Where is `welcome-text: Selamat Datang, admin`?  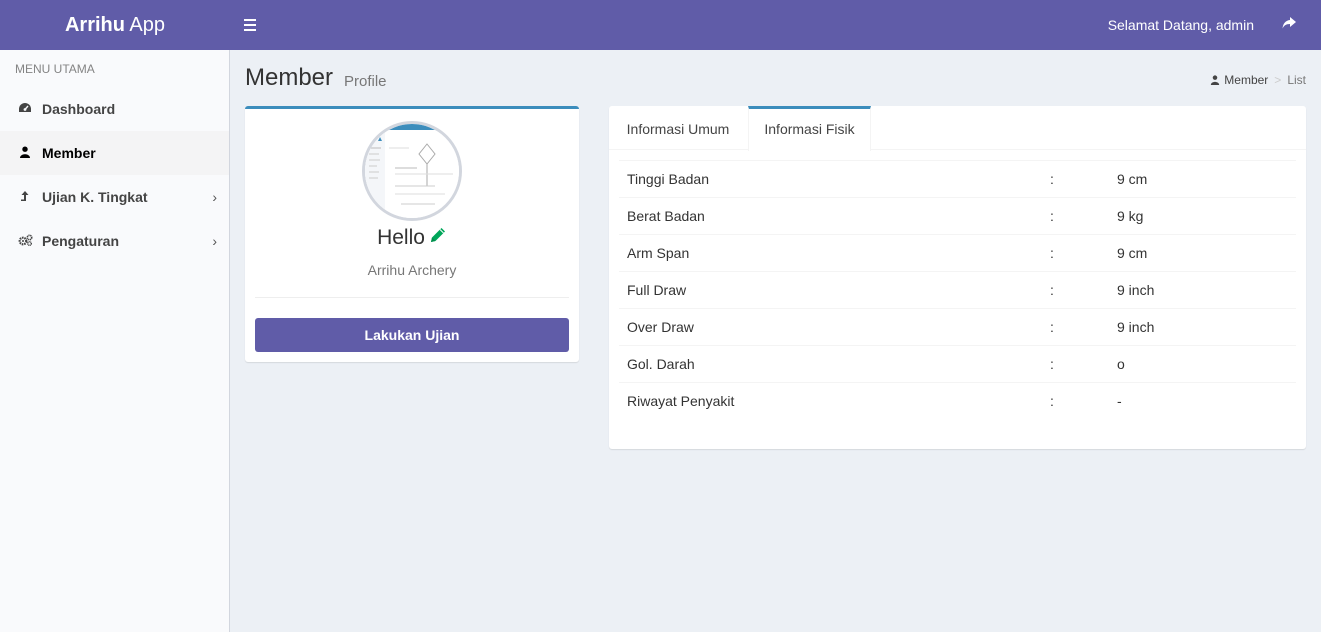
welcome-text: Selamat Datang, admin is located at coordinates (1180, 25).